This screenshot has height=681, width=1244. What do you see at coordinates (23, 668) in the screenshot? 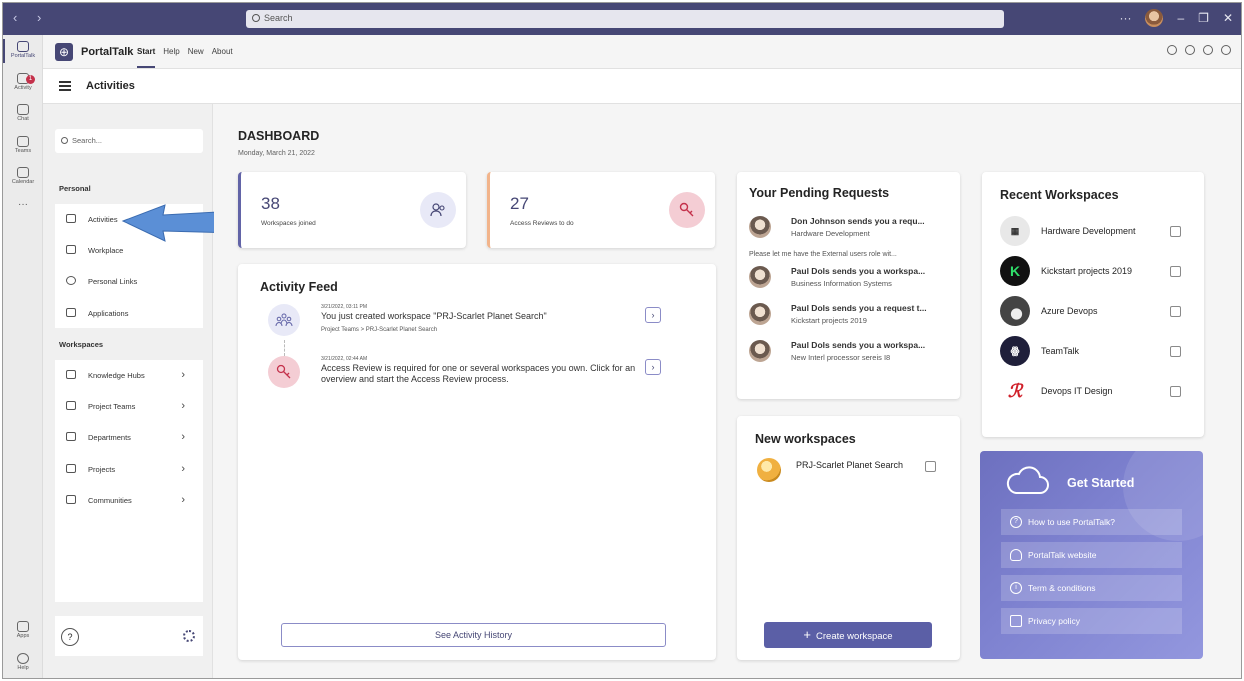
I see `rail-label: Help` at bounding box center [23, 668].